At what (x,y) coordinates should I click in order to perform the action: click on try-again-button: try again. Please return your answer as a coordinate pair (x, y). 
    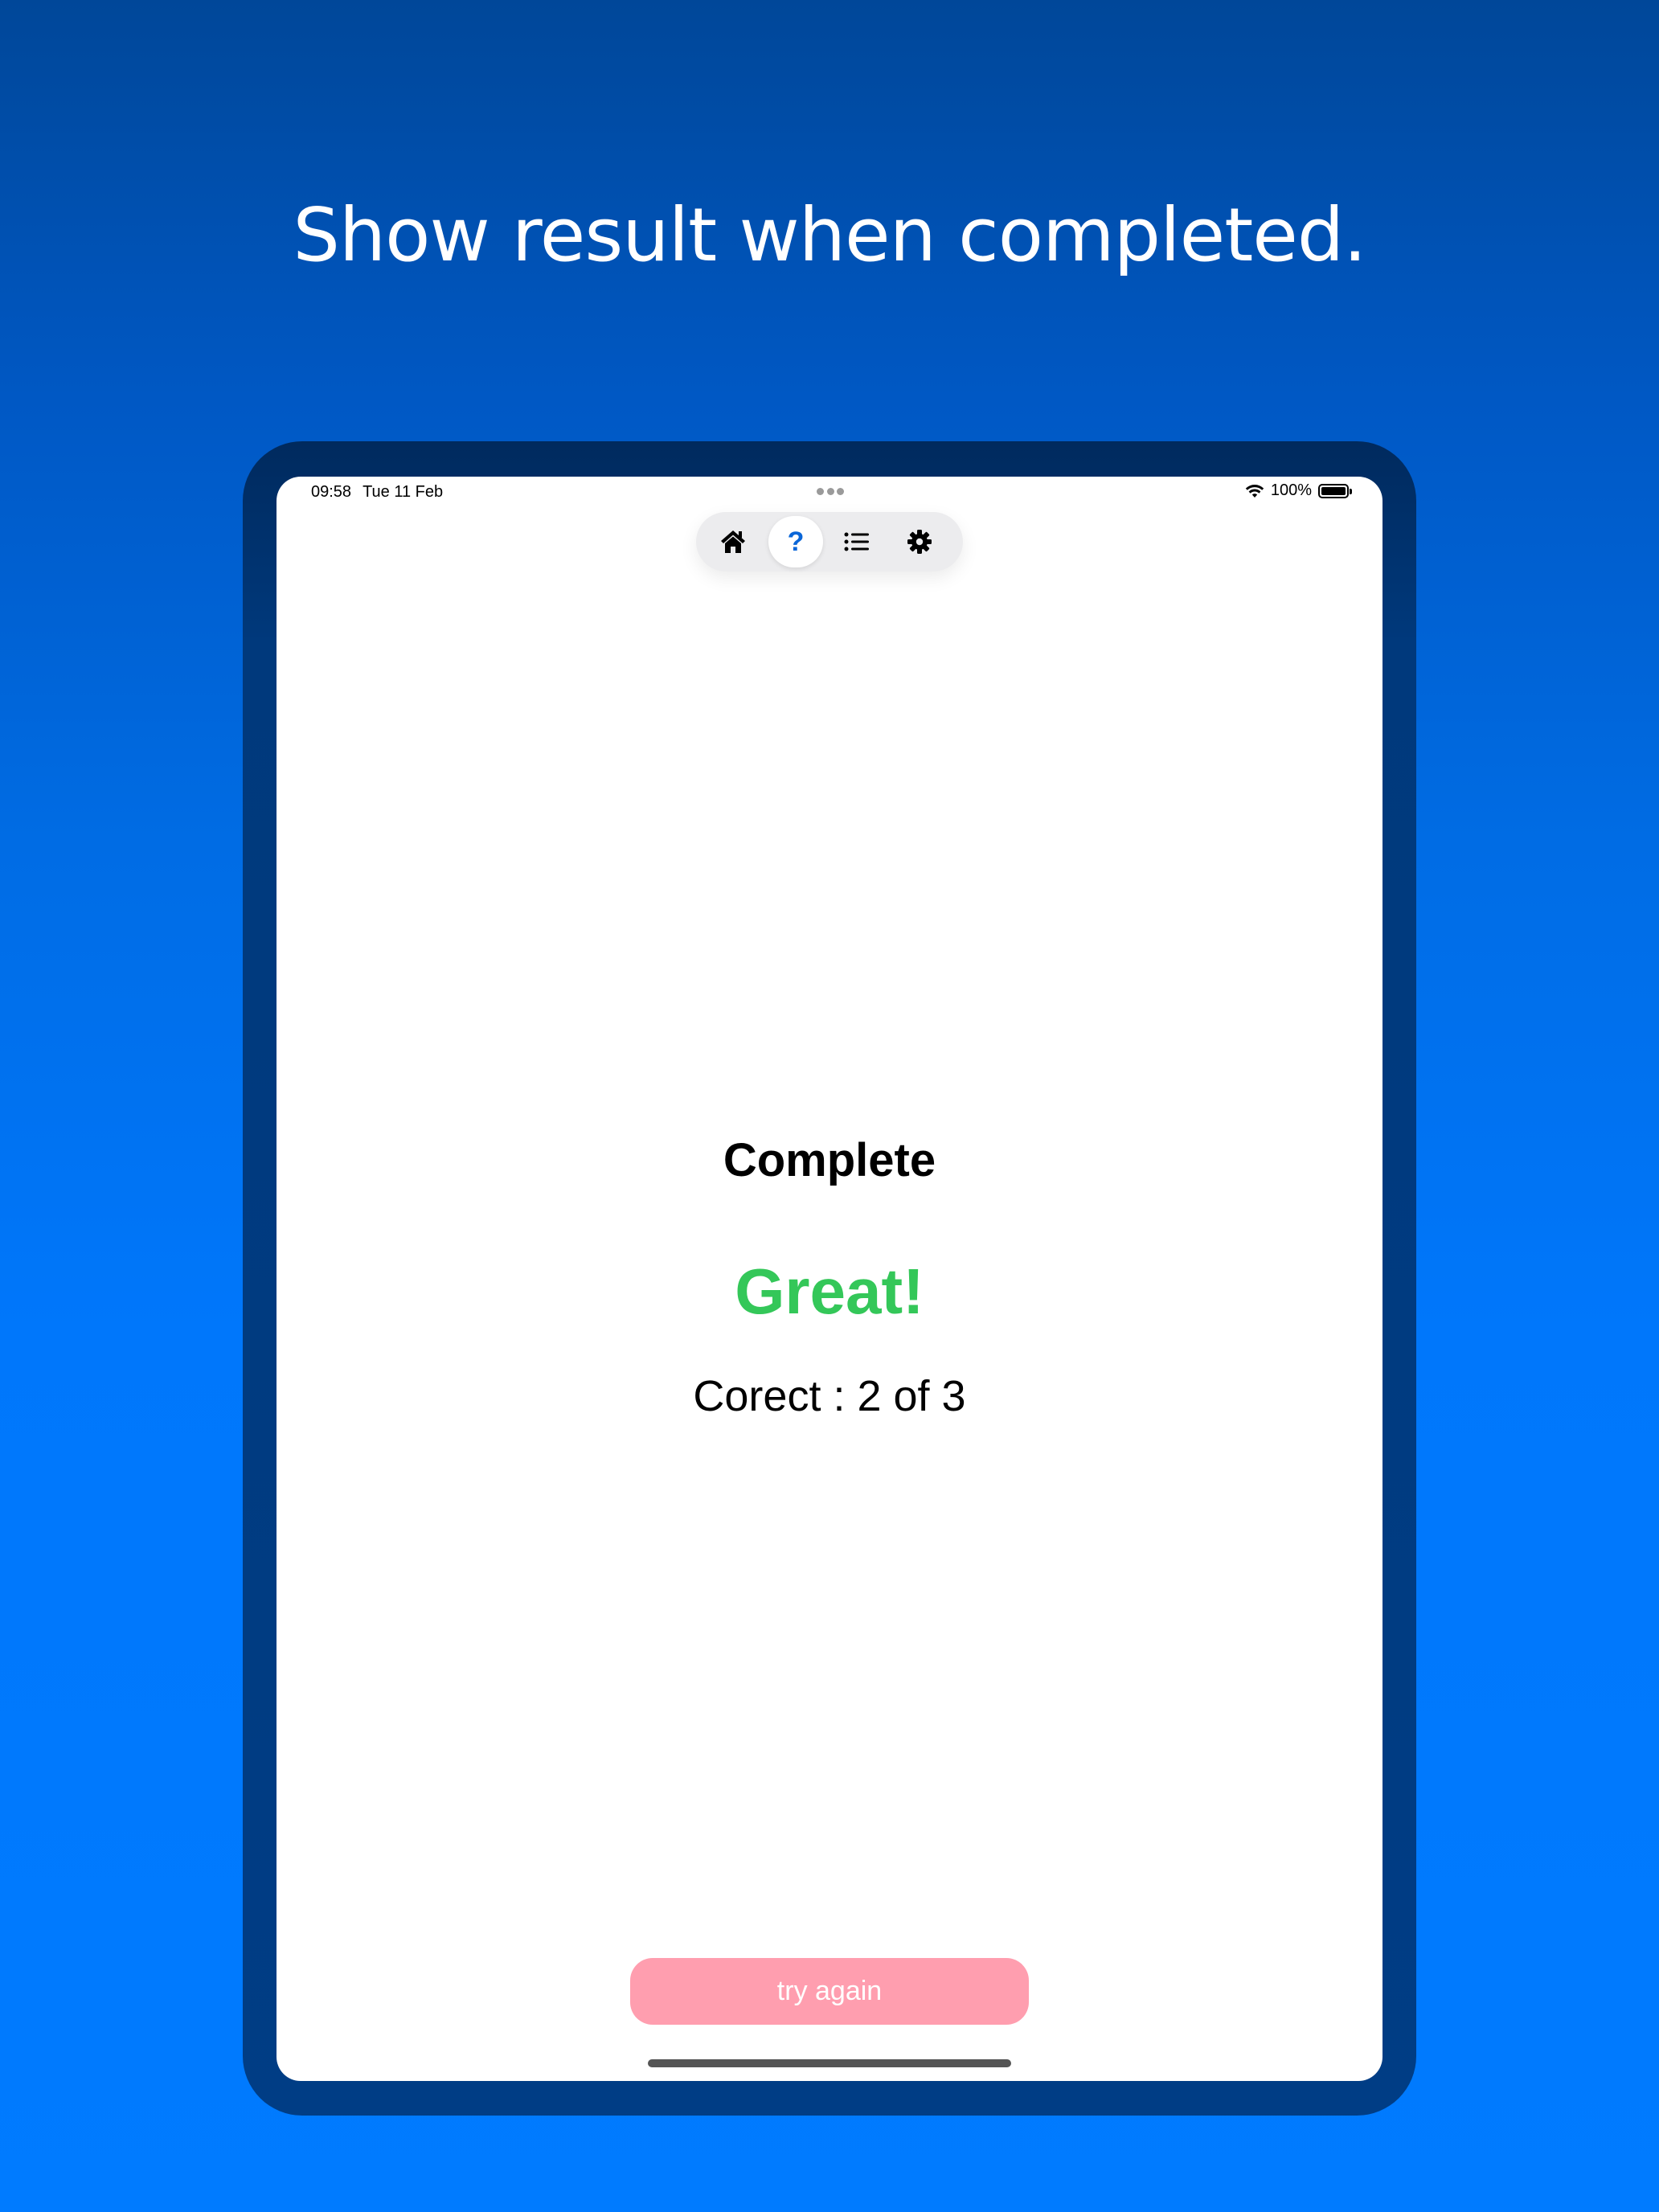
    Looking at the image, I should click on (829, 1991).